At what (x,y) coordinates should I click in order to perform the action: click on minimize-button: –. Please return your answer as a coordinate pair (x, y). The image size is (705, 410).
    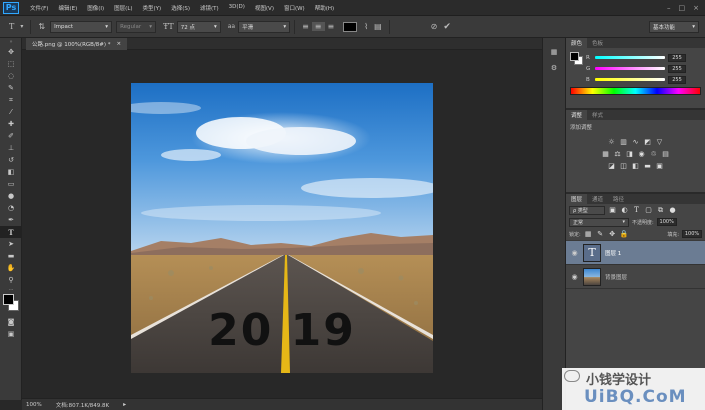
    Looking at the image, I should click on (669, 8).